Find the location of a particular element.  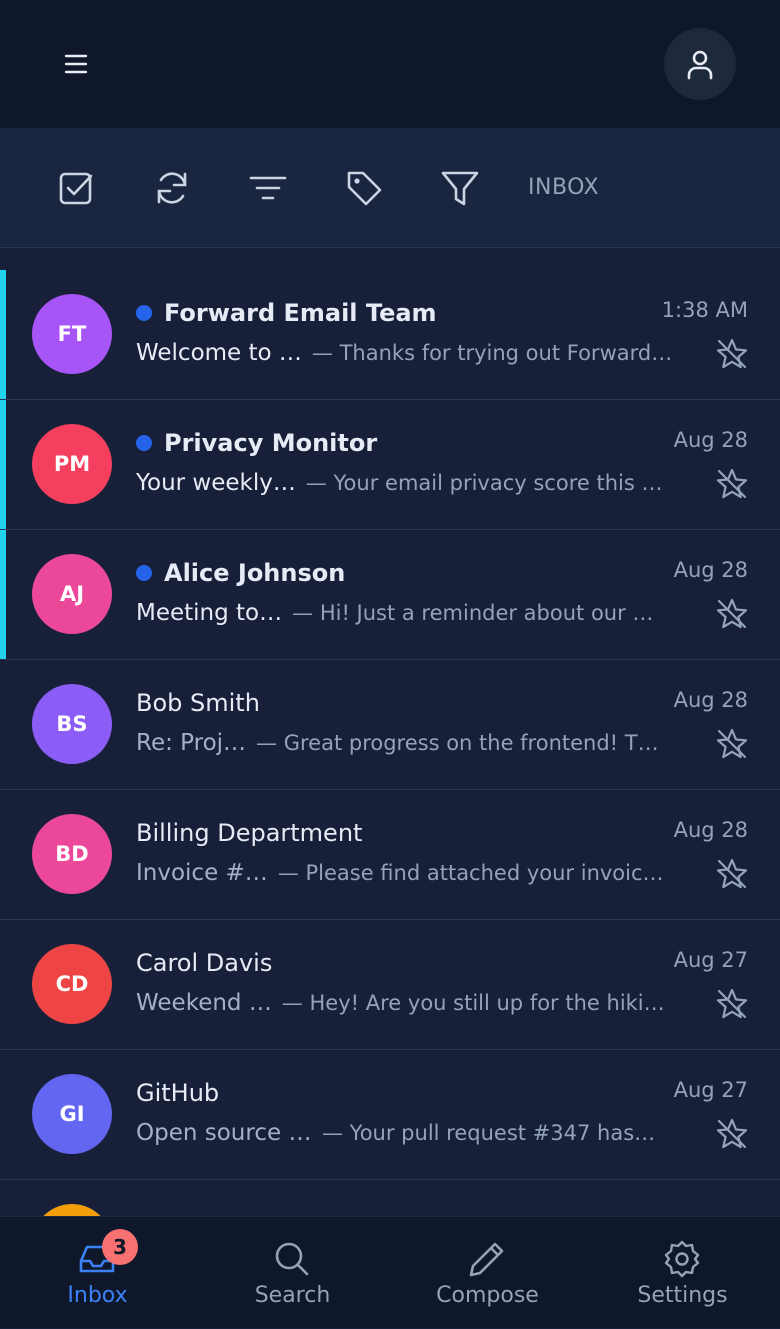

gear-icon is located at coordinates (682, 1259).